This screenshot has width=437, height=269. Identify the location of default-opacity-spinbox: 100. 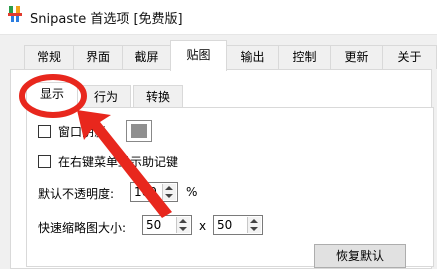
(154, 192).